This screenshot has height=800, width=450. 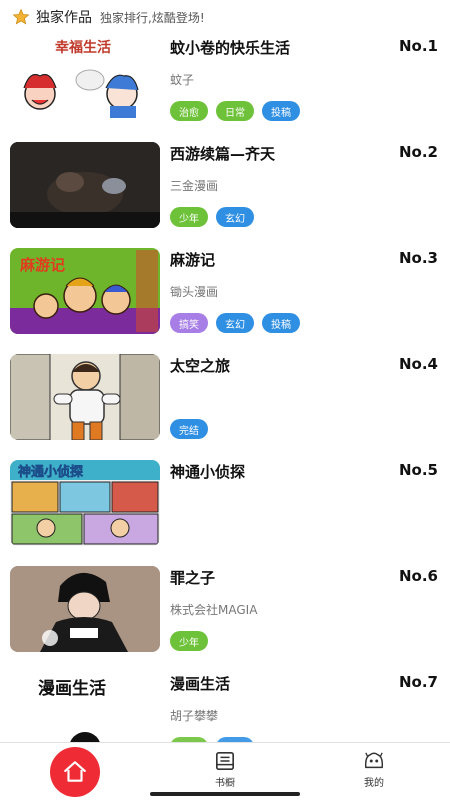 What do you see at coordinates (192, 259) in the screenshot?
I see `comic-title: 麻游记` at bounding box center [192, 259].